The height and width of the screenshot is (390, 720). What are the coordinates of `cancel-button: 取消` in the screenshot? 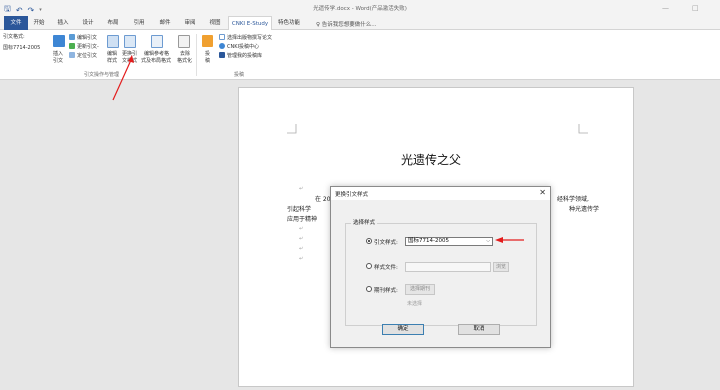 It's located at (479, 329).